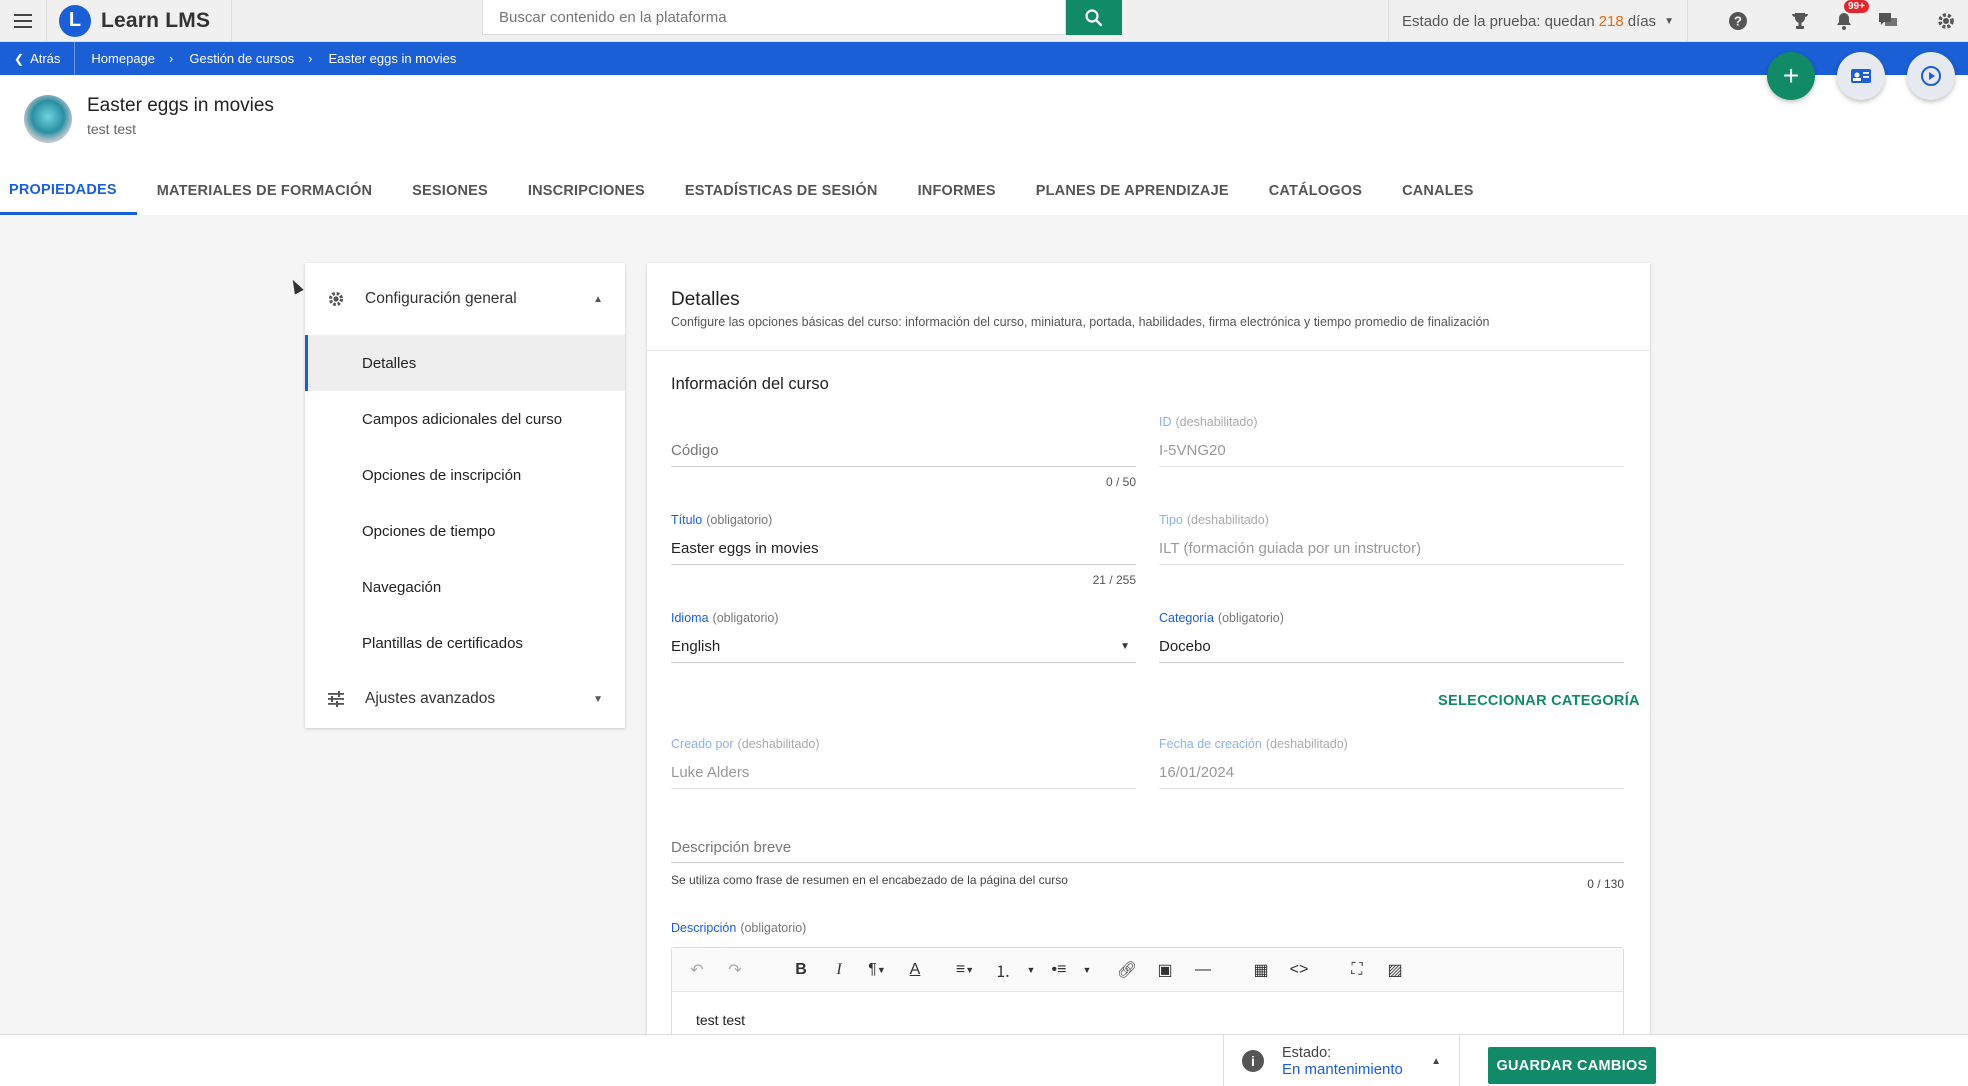  I want to click on breadcrumb-label: Gestión de cursos, so click(242, 58).